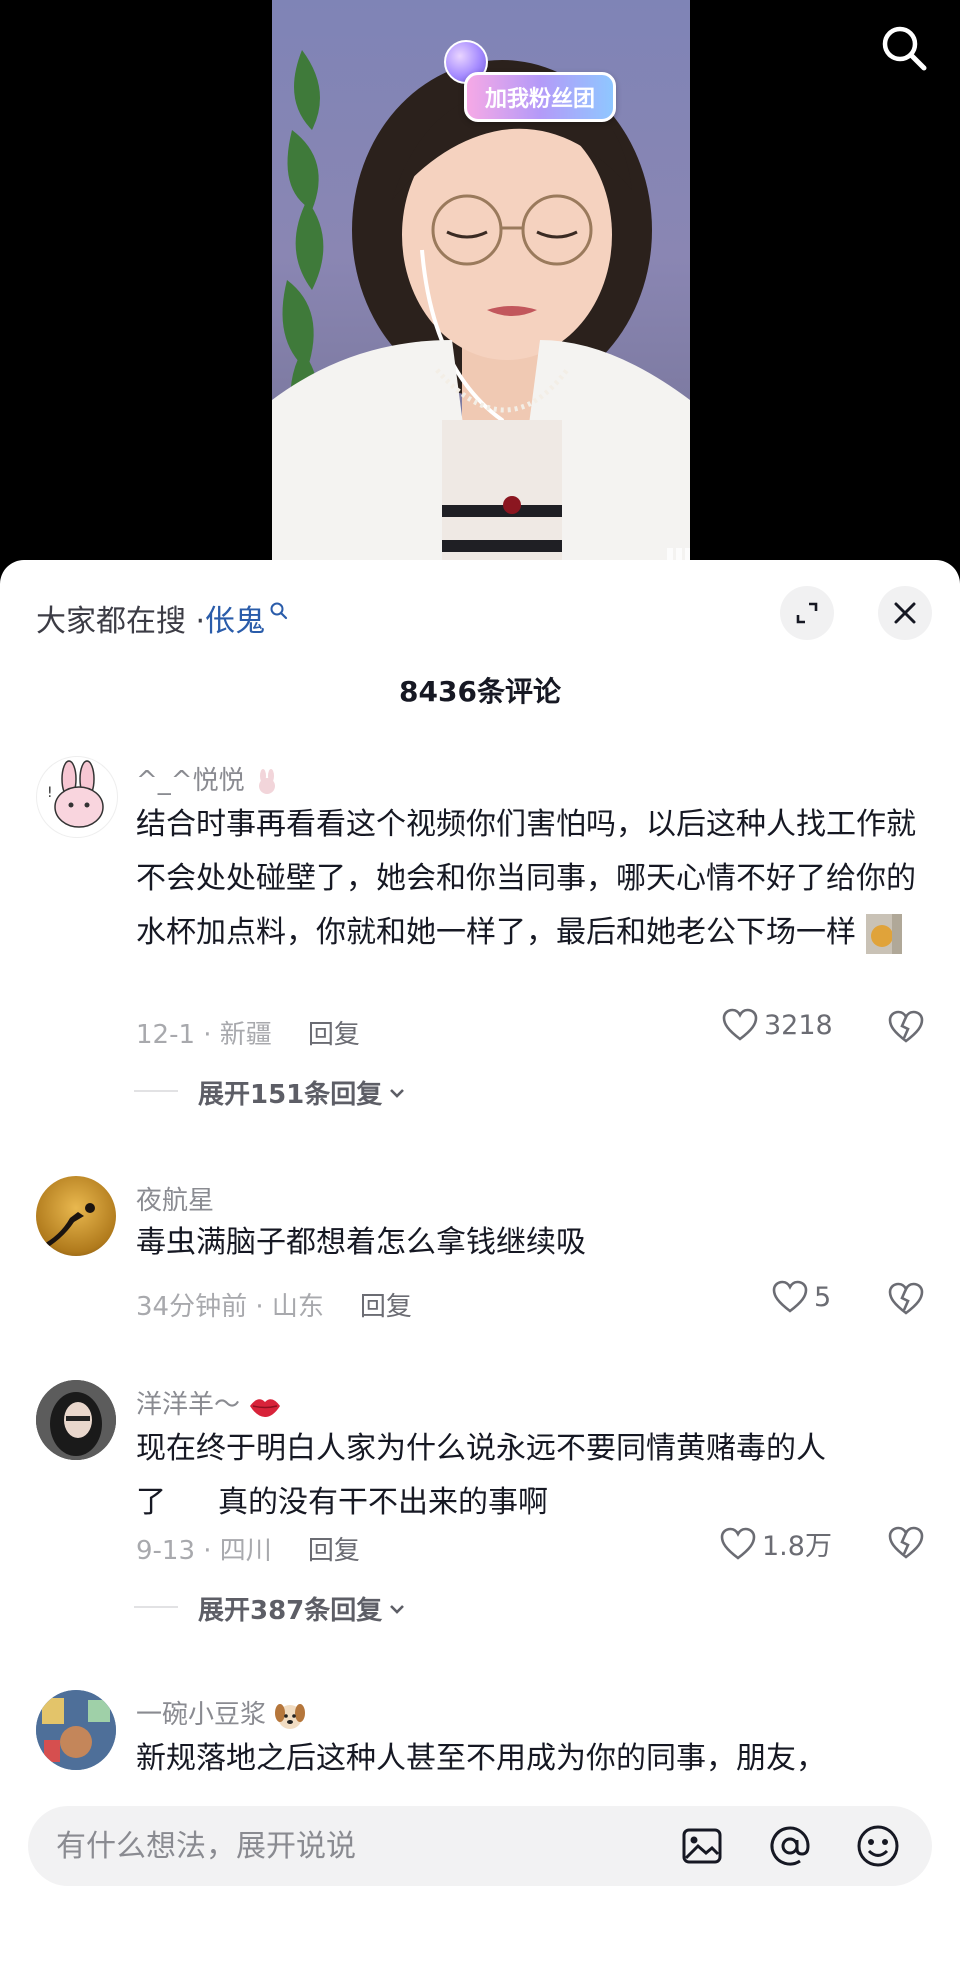 The width and height of the screenshot is (960, 1972). Describe the element at coordinates (201, 1715) in the screenshot. I see `username-text: 一碗小豆浆` at that location.